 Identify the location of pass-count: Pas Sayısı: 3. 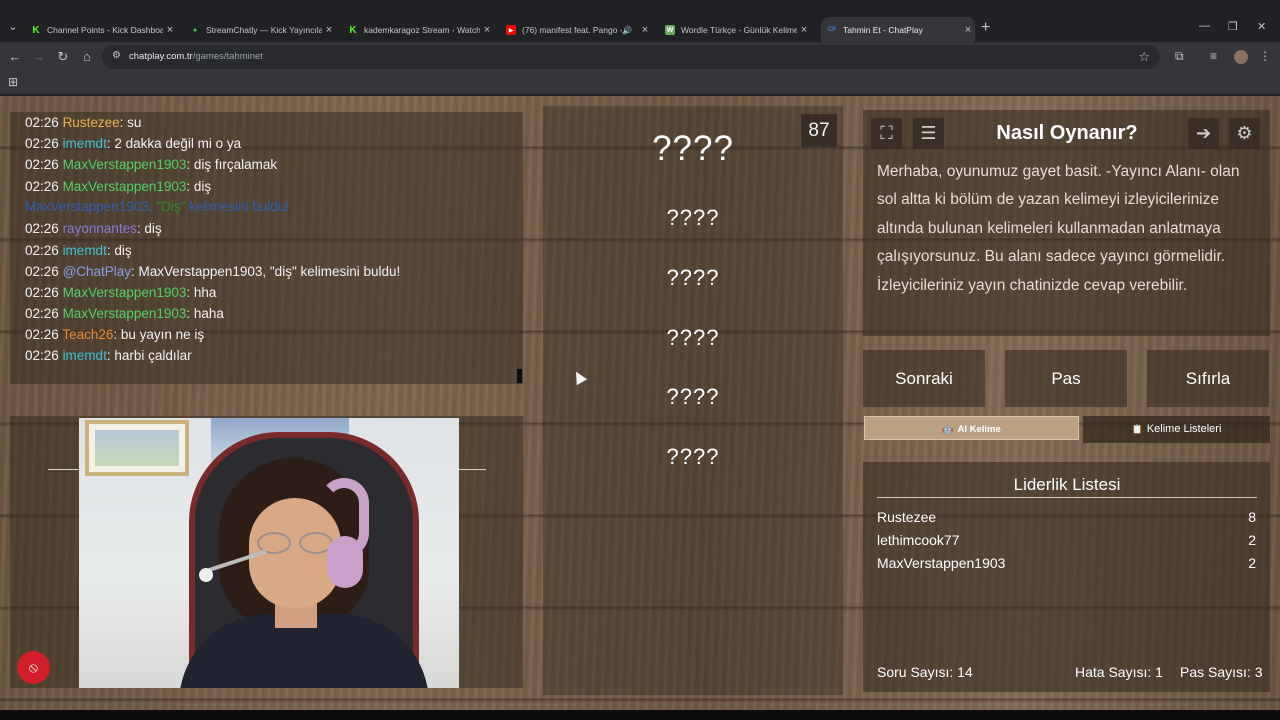
(1221, 672).